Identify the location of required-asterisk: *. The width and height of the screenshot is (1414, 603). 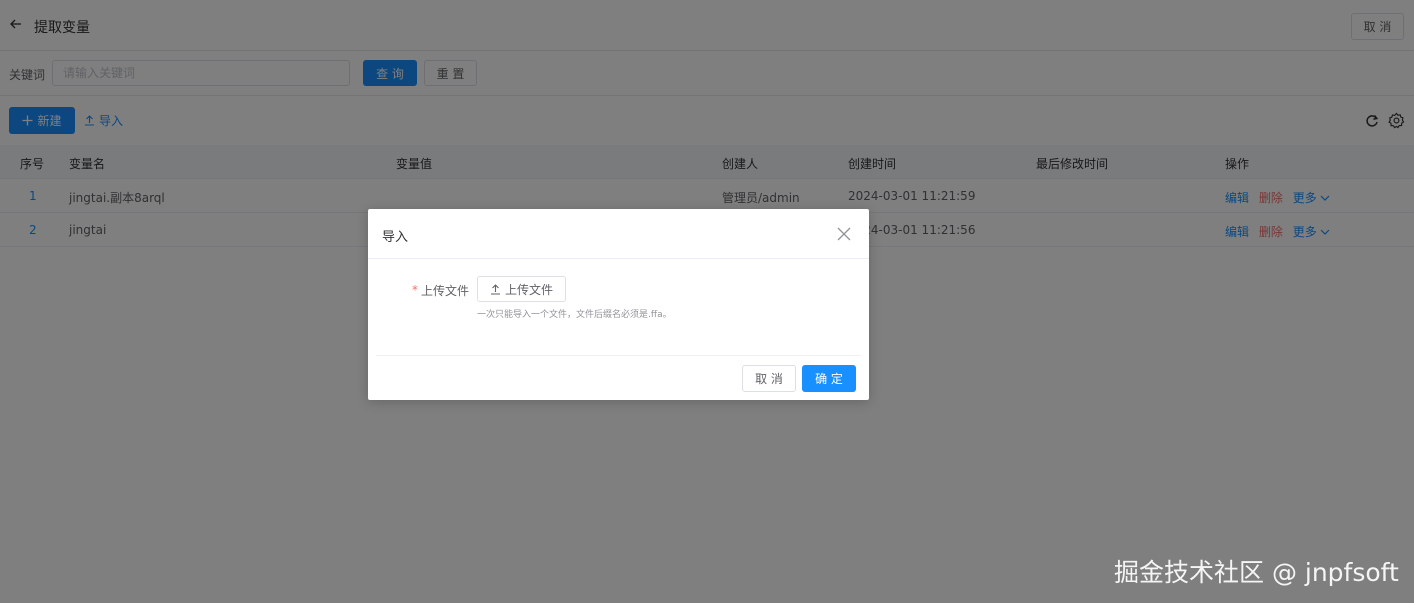
(415, 290).